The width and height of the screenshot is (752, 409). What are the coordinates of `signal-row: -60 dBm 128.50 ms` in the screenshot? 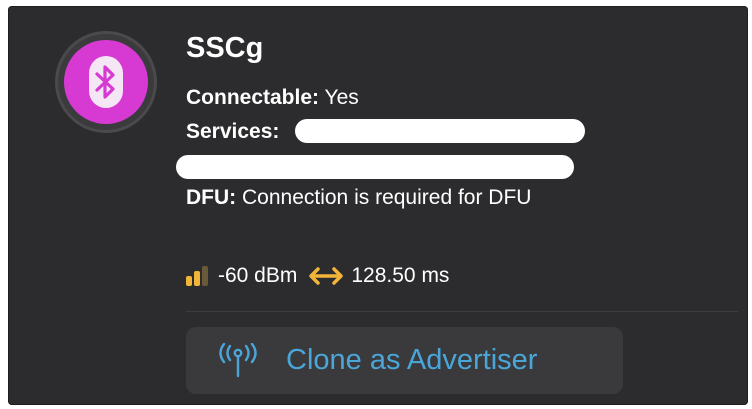 It's located at (317, 276).